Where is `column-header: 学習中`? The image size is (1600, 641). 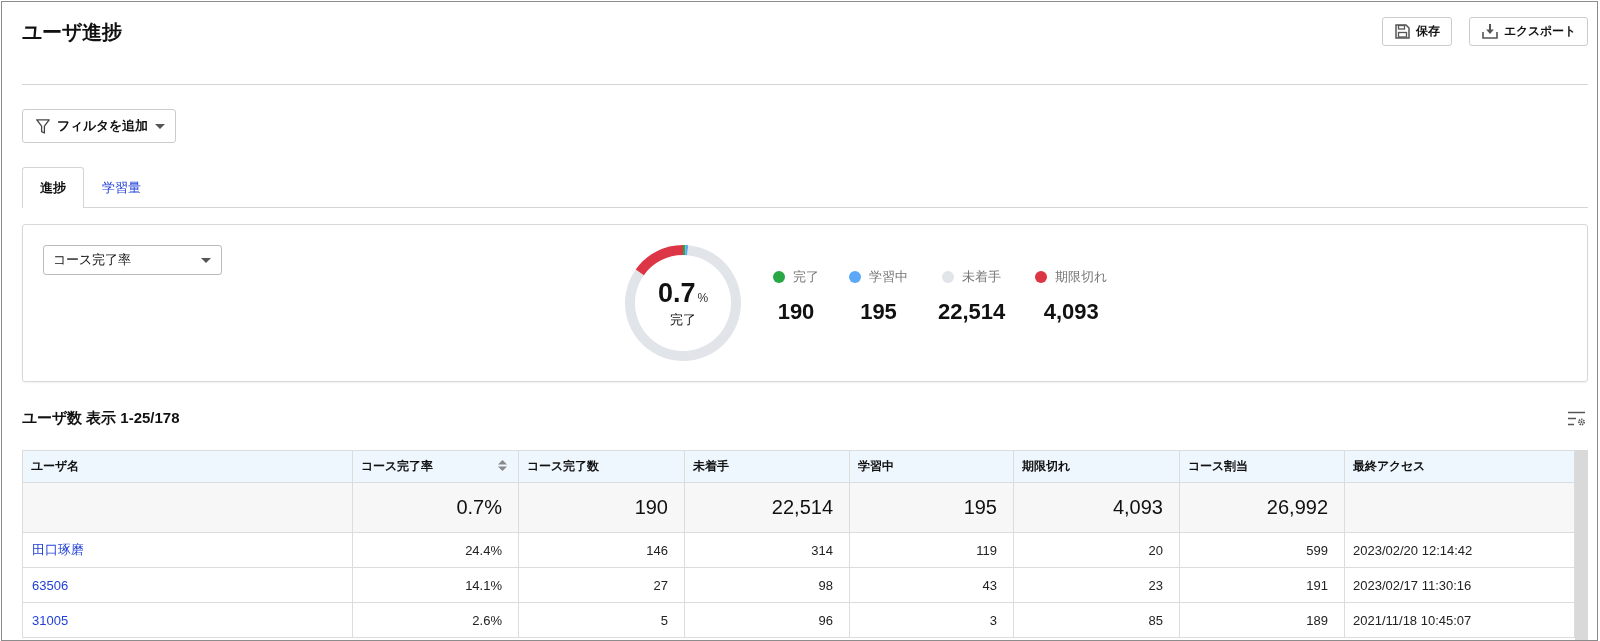
column-header: 学習中 is located at coordinates (931, 466).